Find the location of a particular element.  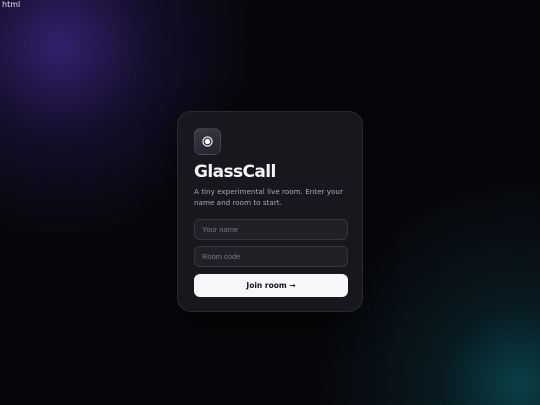

app-logo-tile is located at coordinates (207, 141).